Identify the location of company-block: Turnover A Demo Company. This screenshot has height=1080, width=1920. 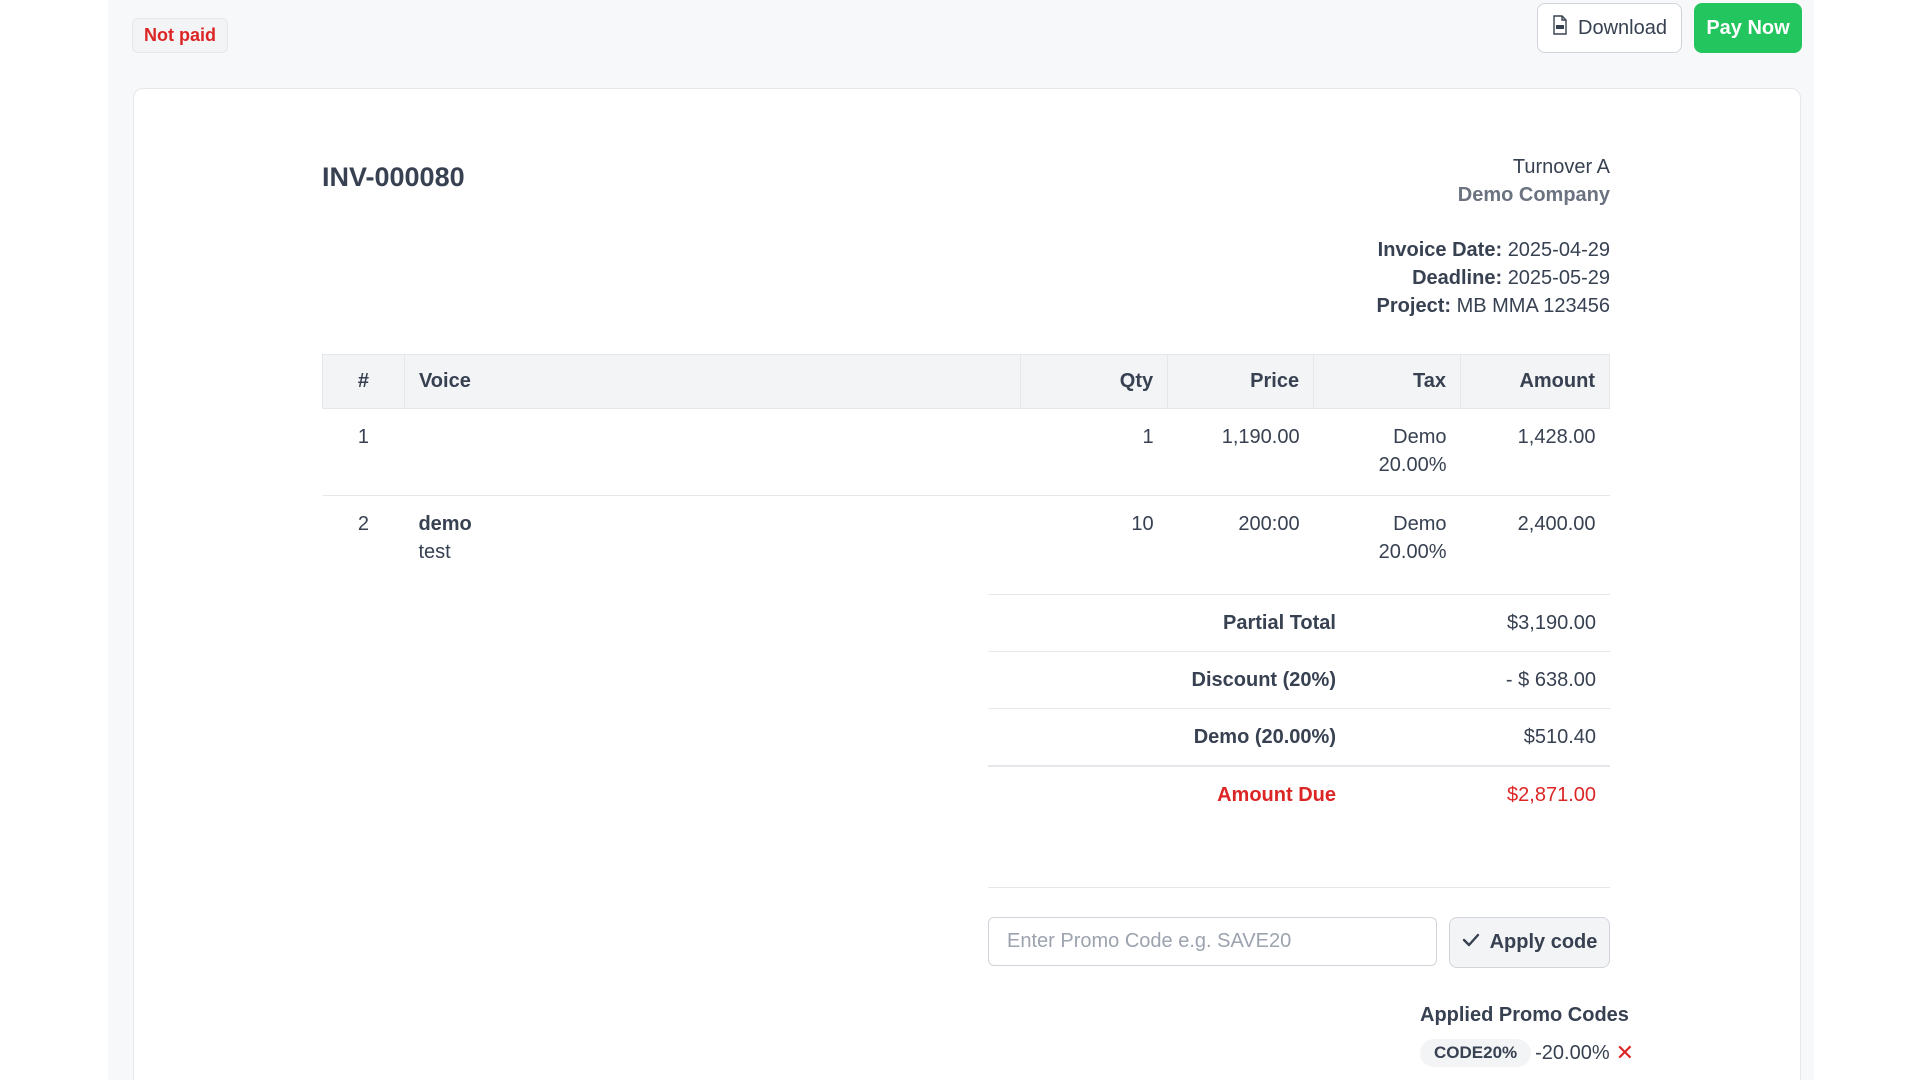
(1534, 181).